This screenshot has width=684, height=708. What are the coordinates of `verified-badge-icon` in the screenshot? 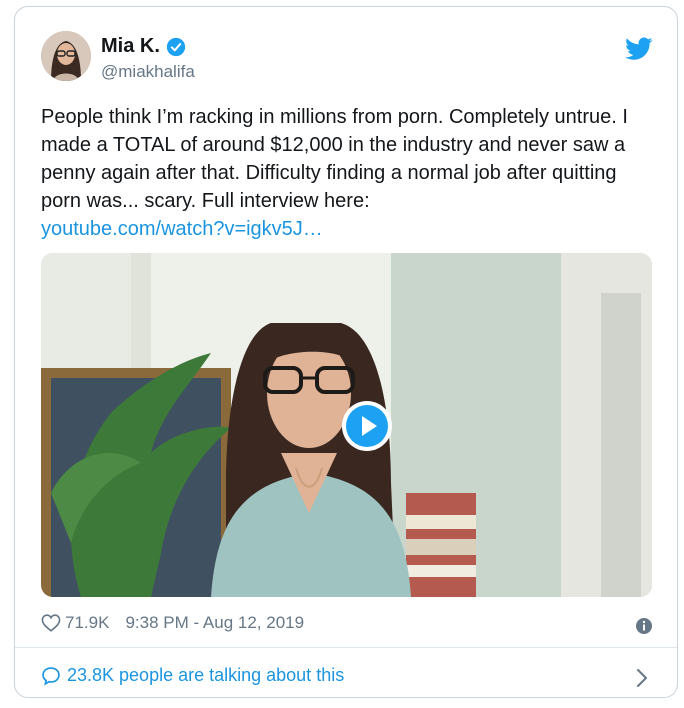 It's located at (176, 46).